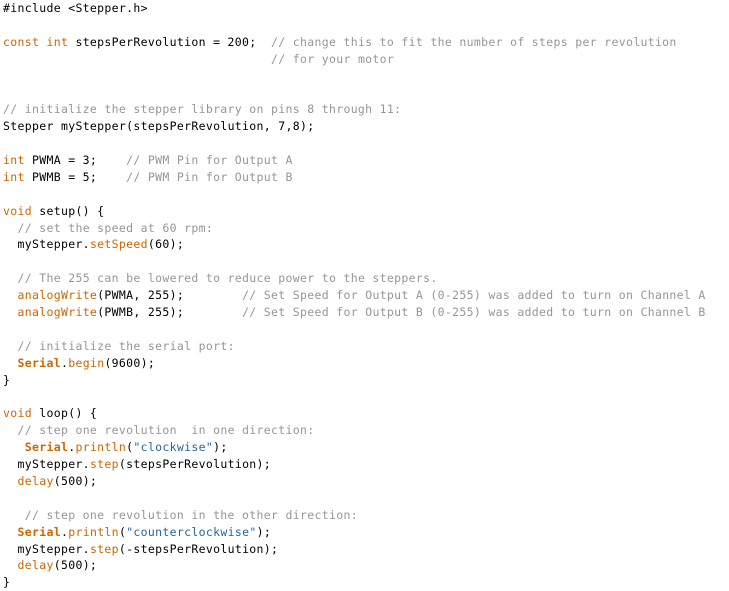 The height and width of the screenshot is (591, 729). Describe the element at coordinates (54, 413) in the screenshot. I see `code-token-function: loop` at that location.